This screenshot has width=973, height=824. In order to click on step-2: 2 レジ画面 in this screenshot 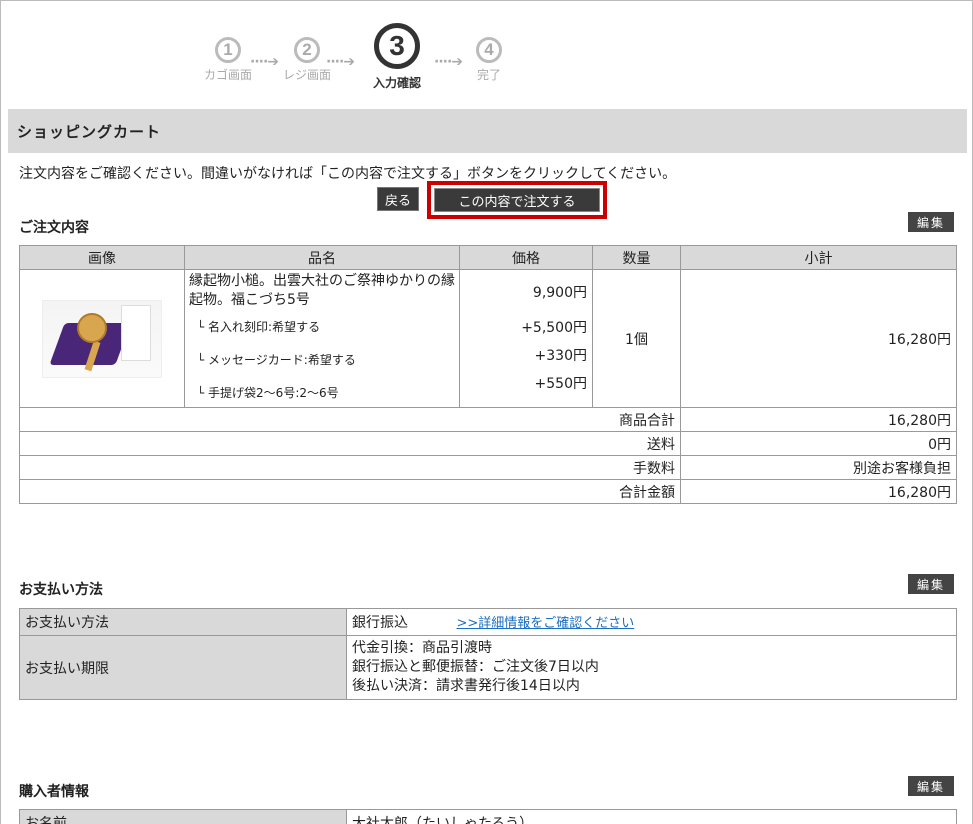, I will do `click(307, 53)`.